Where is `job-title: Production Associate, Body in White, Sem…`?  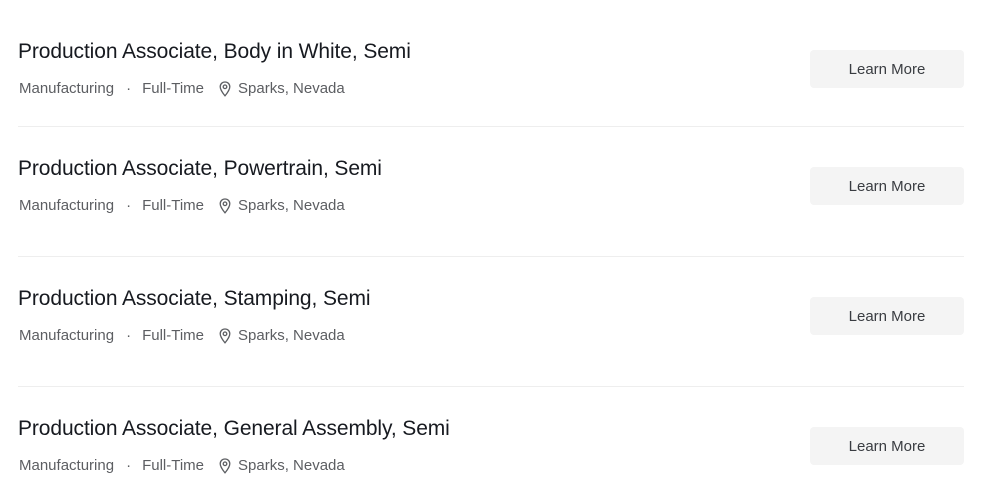 job-title: Production Associate, Body in White, Sem… is located at coordinates (214, 52).